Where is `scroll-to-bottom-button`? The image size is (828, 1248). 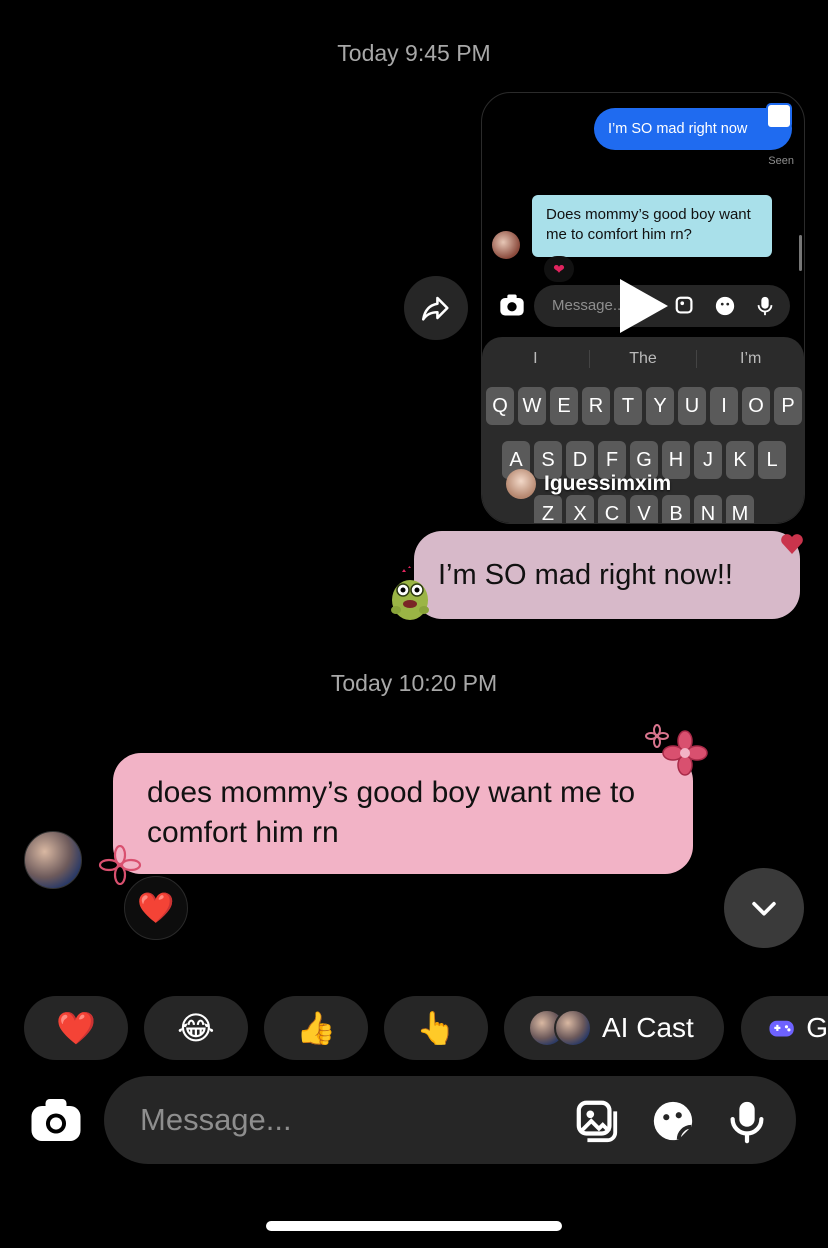 scroll-to-bottom-button is located at coordinates (764, 908).